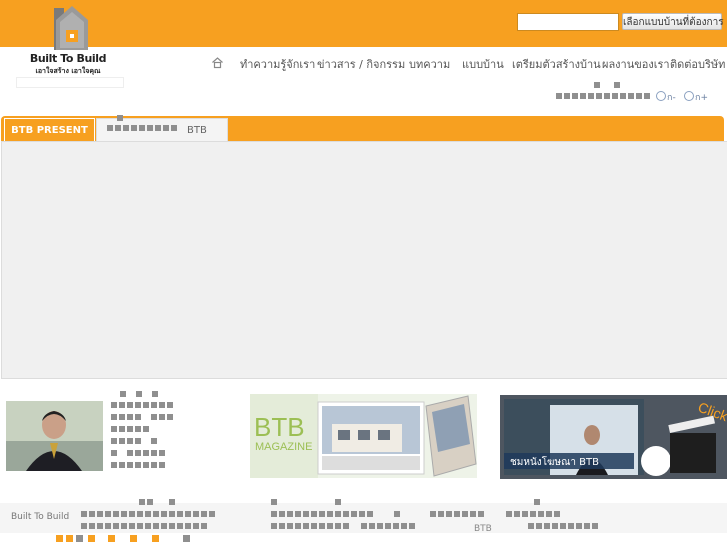 This screenshot has height=545, width=727. I want to click on video-caption: ชมหนังโฆษณา BTB, so click(554, 461).